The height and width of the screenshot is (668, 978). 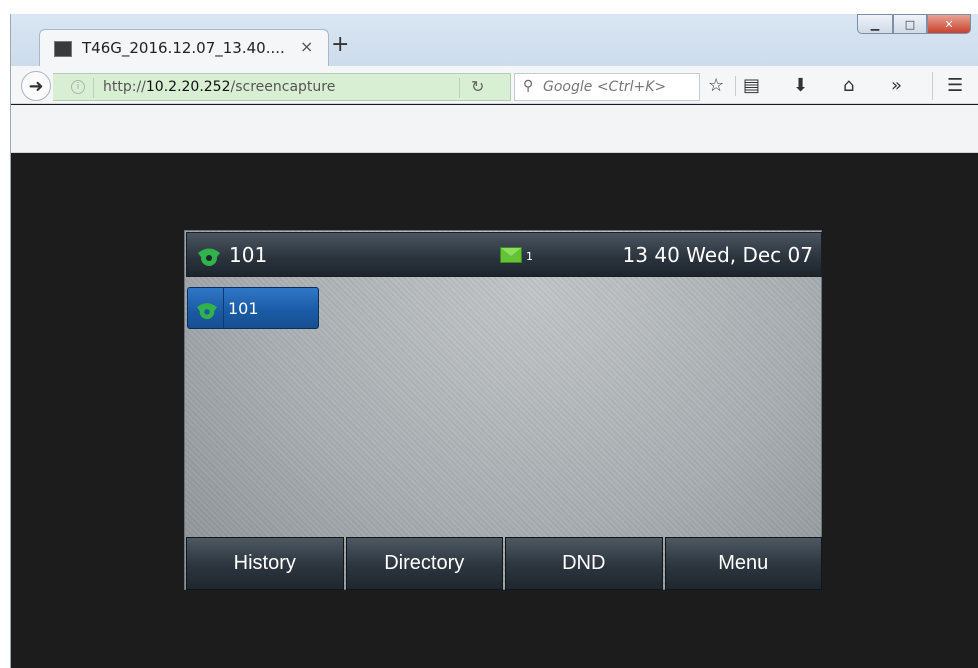 I want to click on minimize-button: ▁, so click(x=875, y=24).